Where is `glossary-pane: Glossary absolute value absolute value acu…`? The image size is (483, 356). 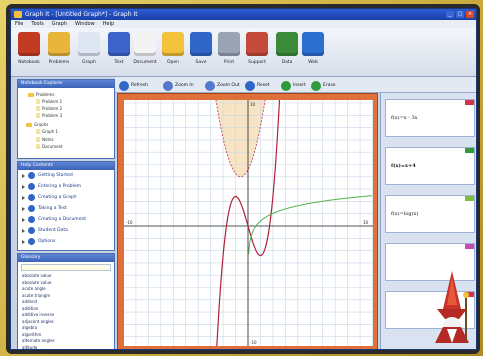
glossary-pane: Glossary absolute value absolute value acu… is located at coordinates (66, 301).